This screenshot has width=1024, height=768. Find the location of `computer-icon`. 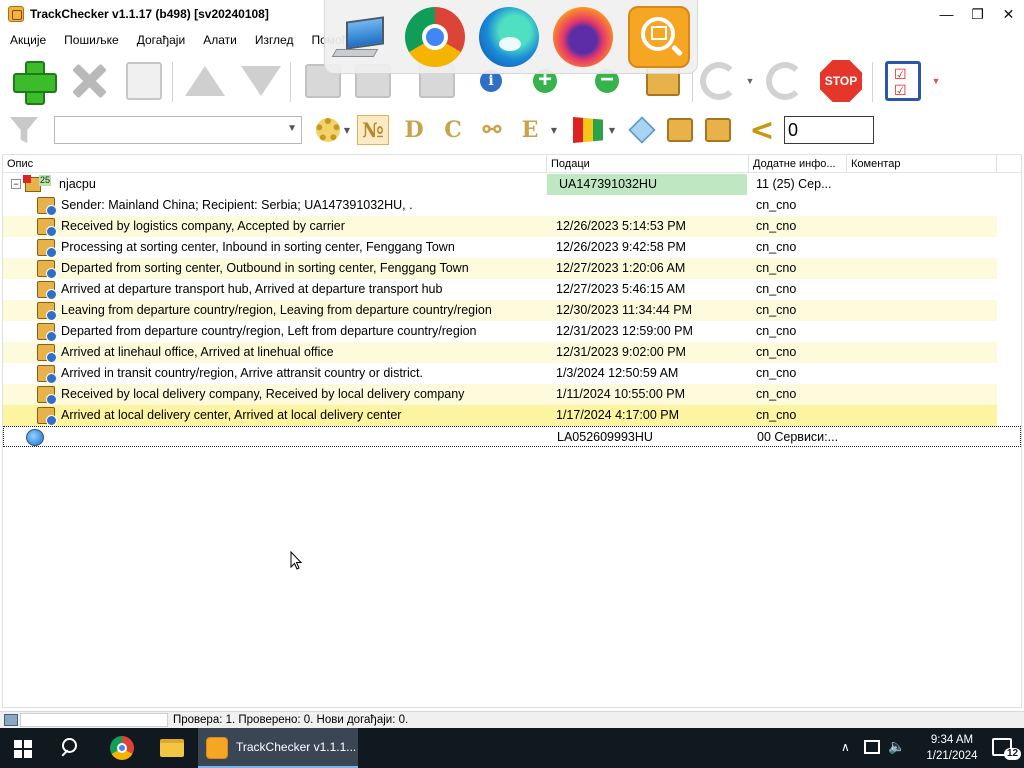

computer-icon is located at coordinates (360, 37).